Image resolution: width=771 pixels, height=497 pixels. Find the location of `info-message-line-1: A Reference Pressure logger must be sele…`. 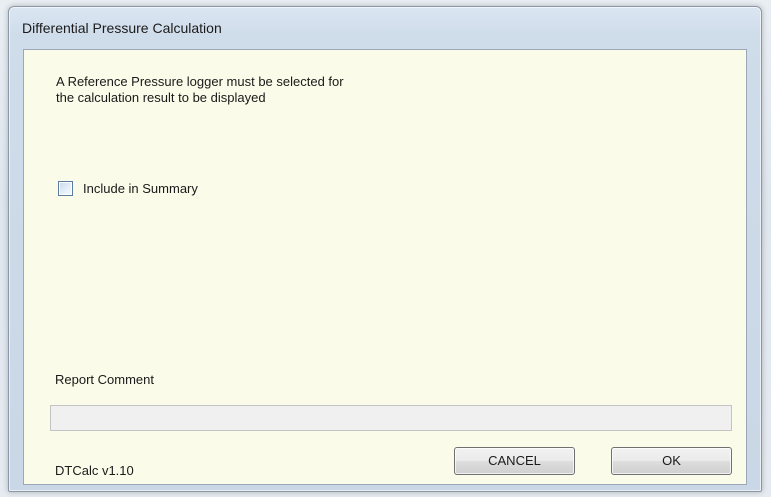

info-message-line-1: A Reference Pressure logger must be sele… is located at coordinates (200, 81).